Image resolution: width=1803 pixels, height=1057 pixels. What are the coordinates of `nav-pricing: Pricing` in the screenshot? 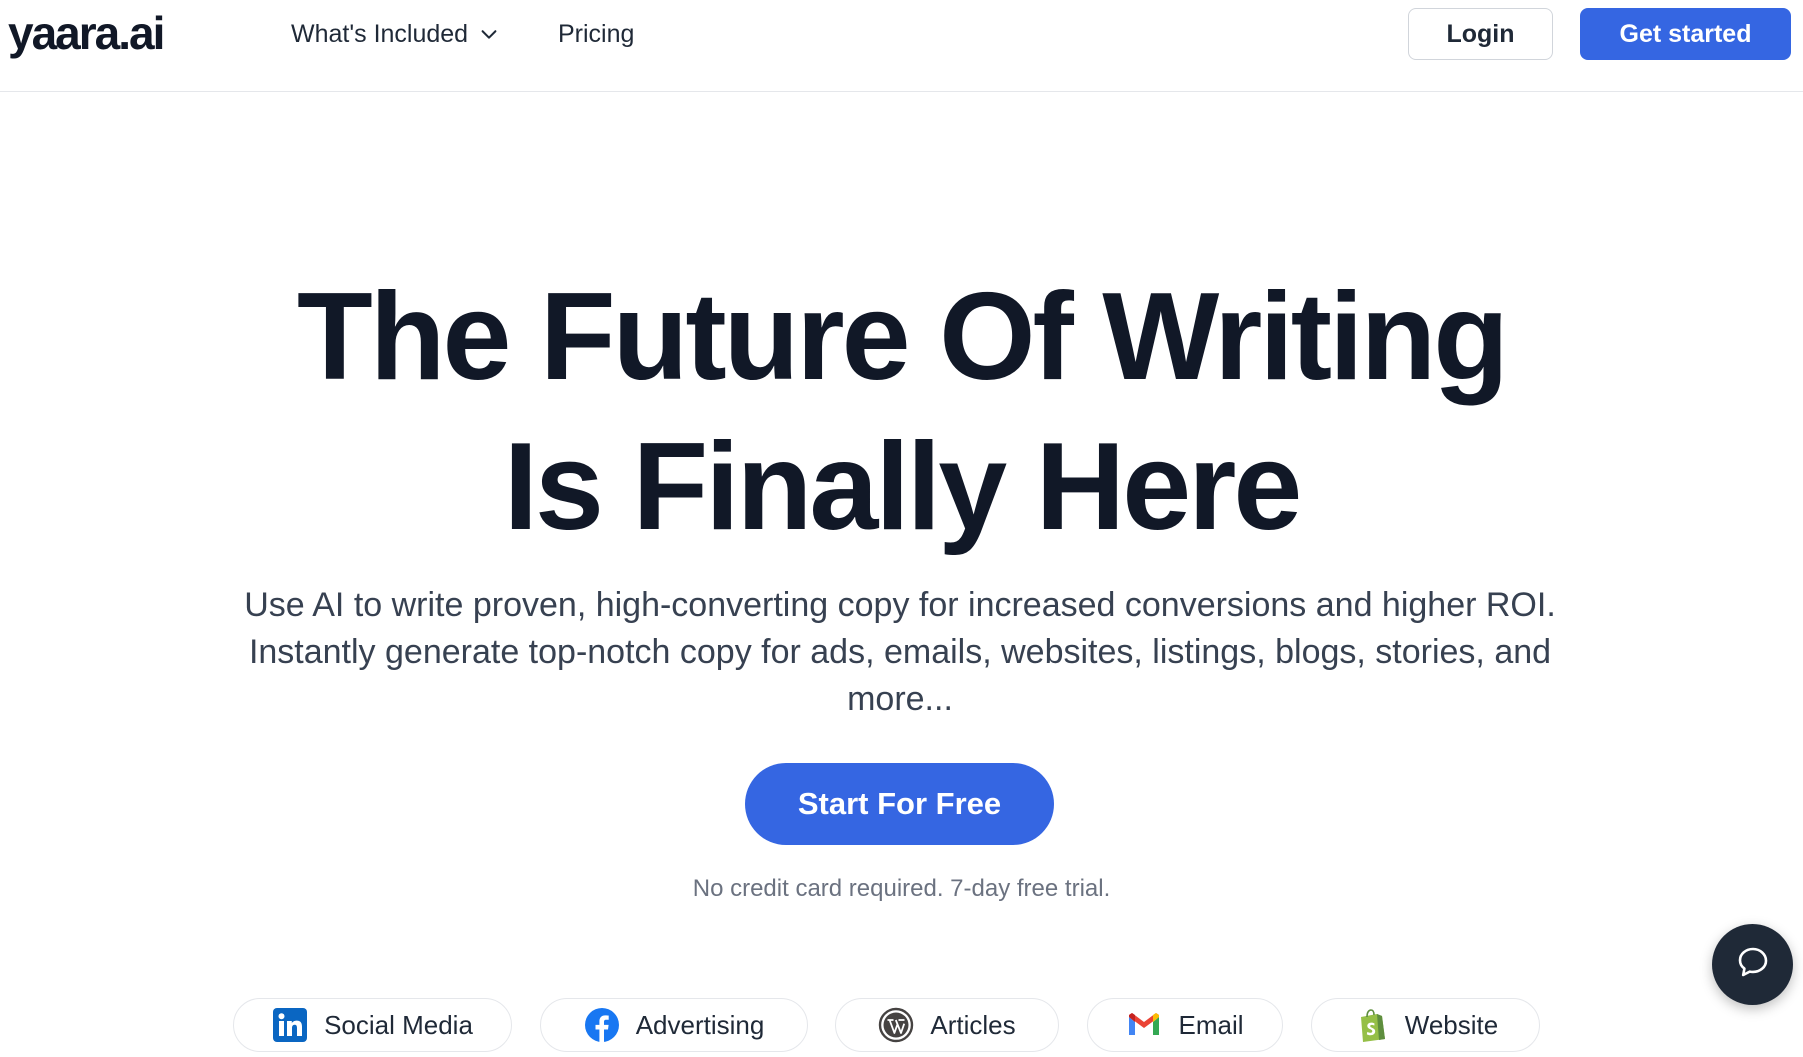 It's located at (596, 34).